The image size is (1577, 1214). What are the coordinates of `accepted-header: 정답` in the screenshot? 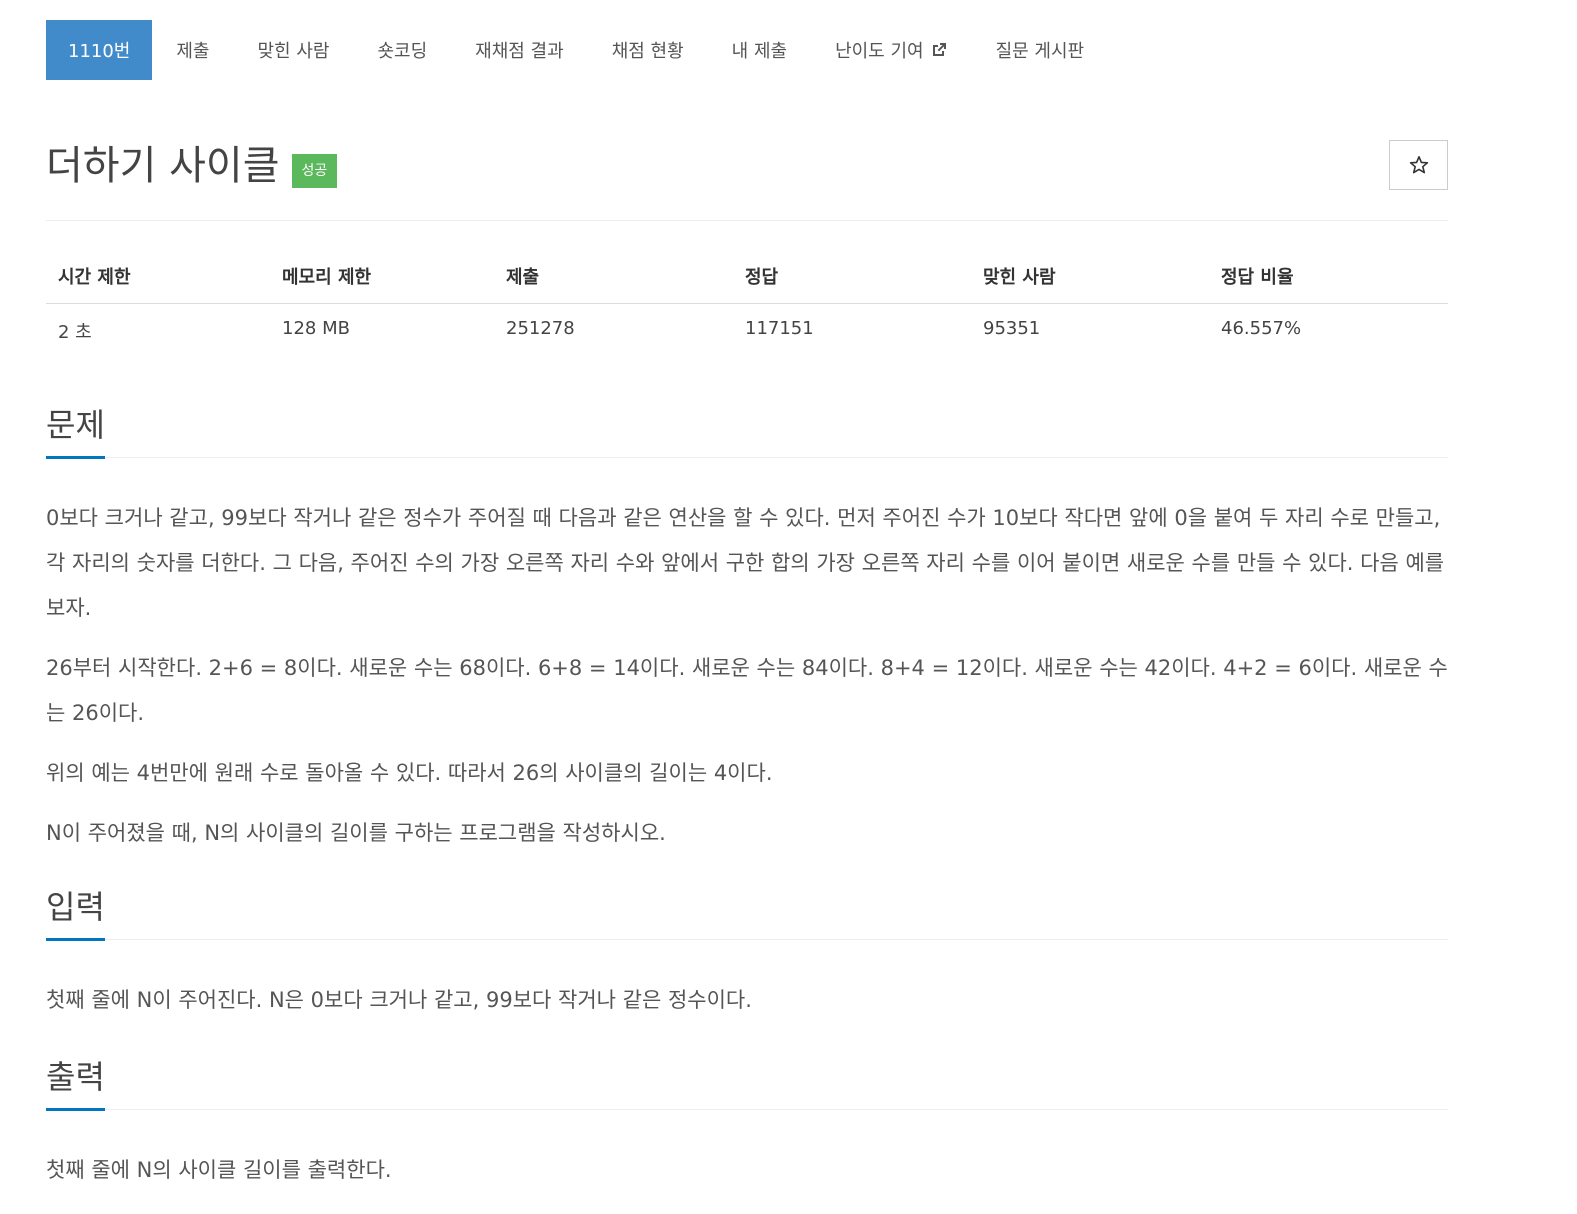 It's located at (852, 278).